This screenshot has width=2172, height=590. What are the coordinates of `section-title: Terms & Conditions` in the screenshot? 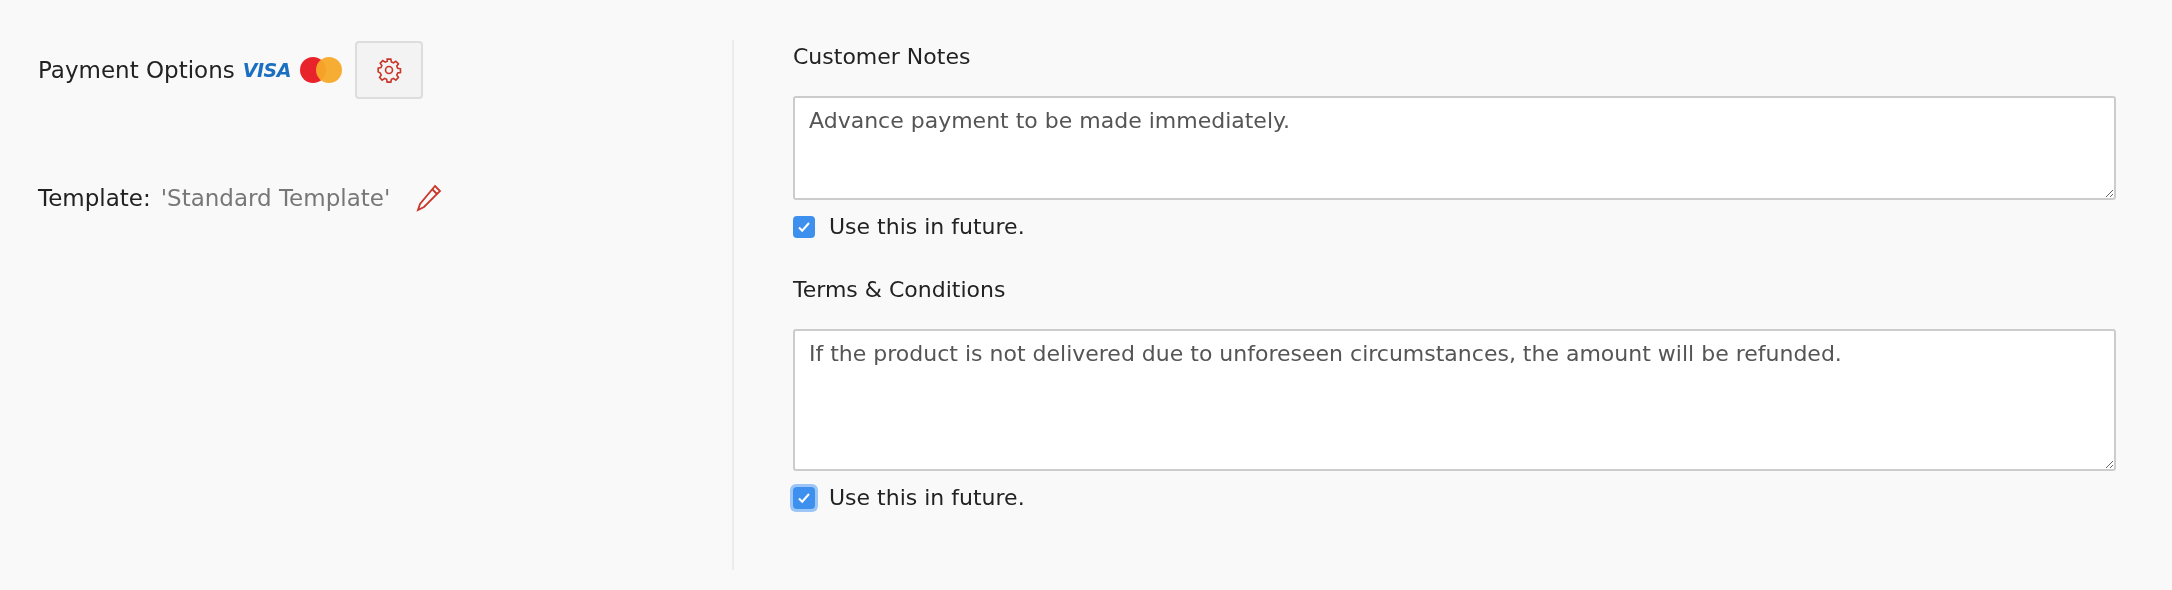 It's located at (900, 290).